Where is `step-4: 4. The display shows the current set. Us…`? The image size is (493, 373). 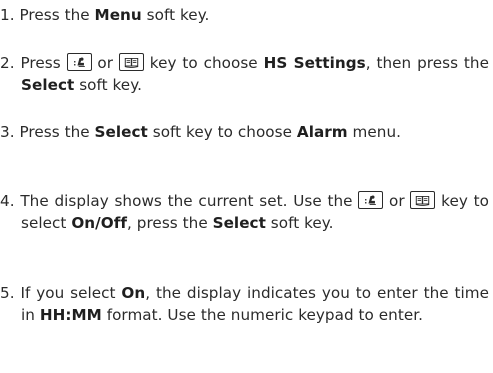
step-4: 4. The display shows the current set. Us… is located at coordinates (244, 211).